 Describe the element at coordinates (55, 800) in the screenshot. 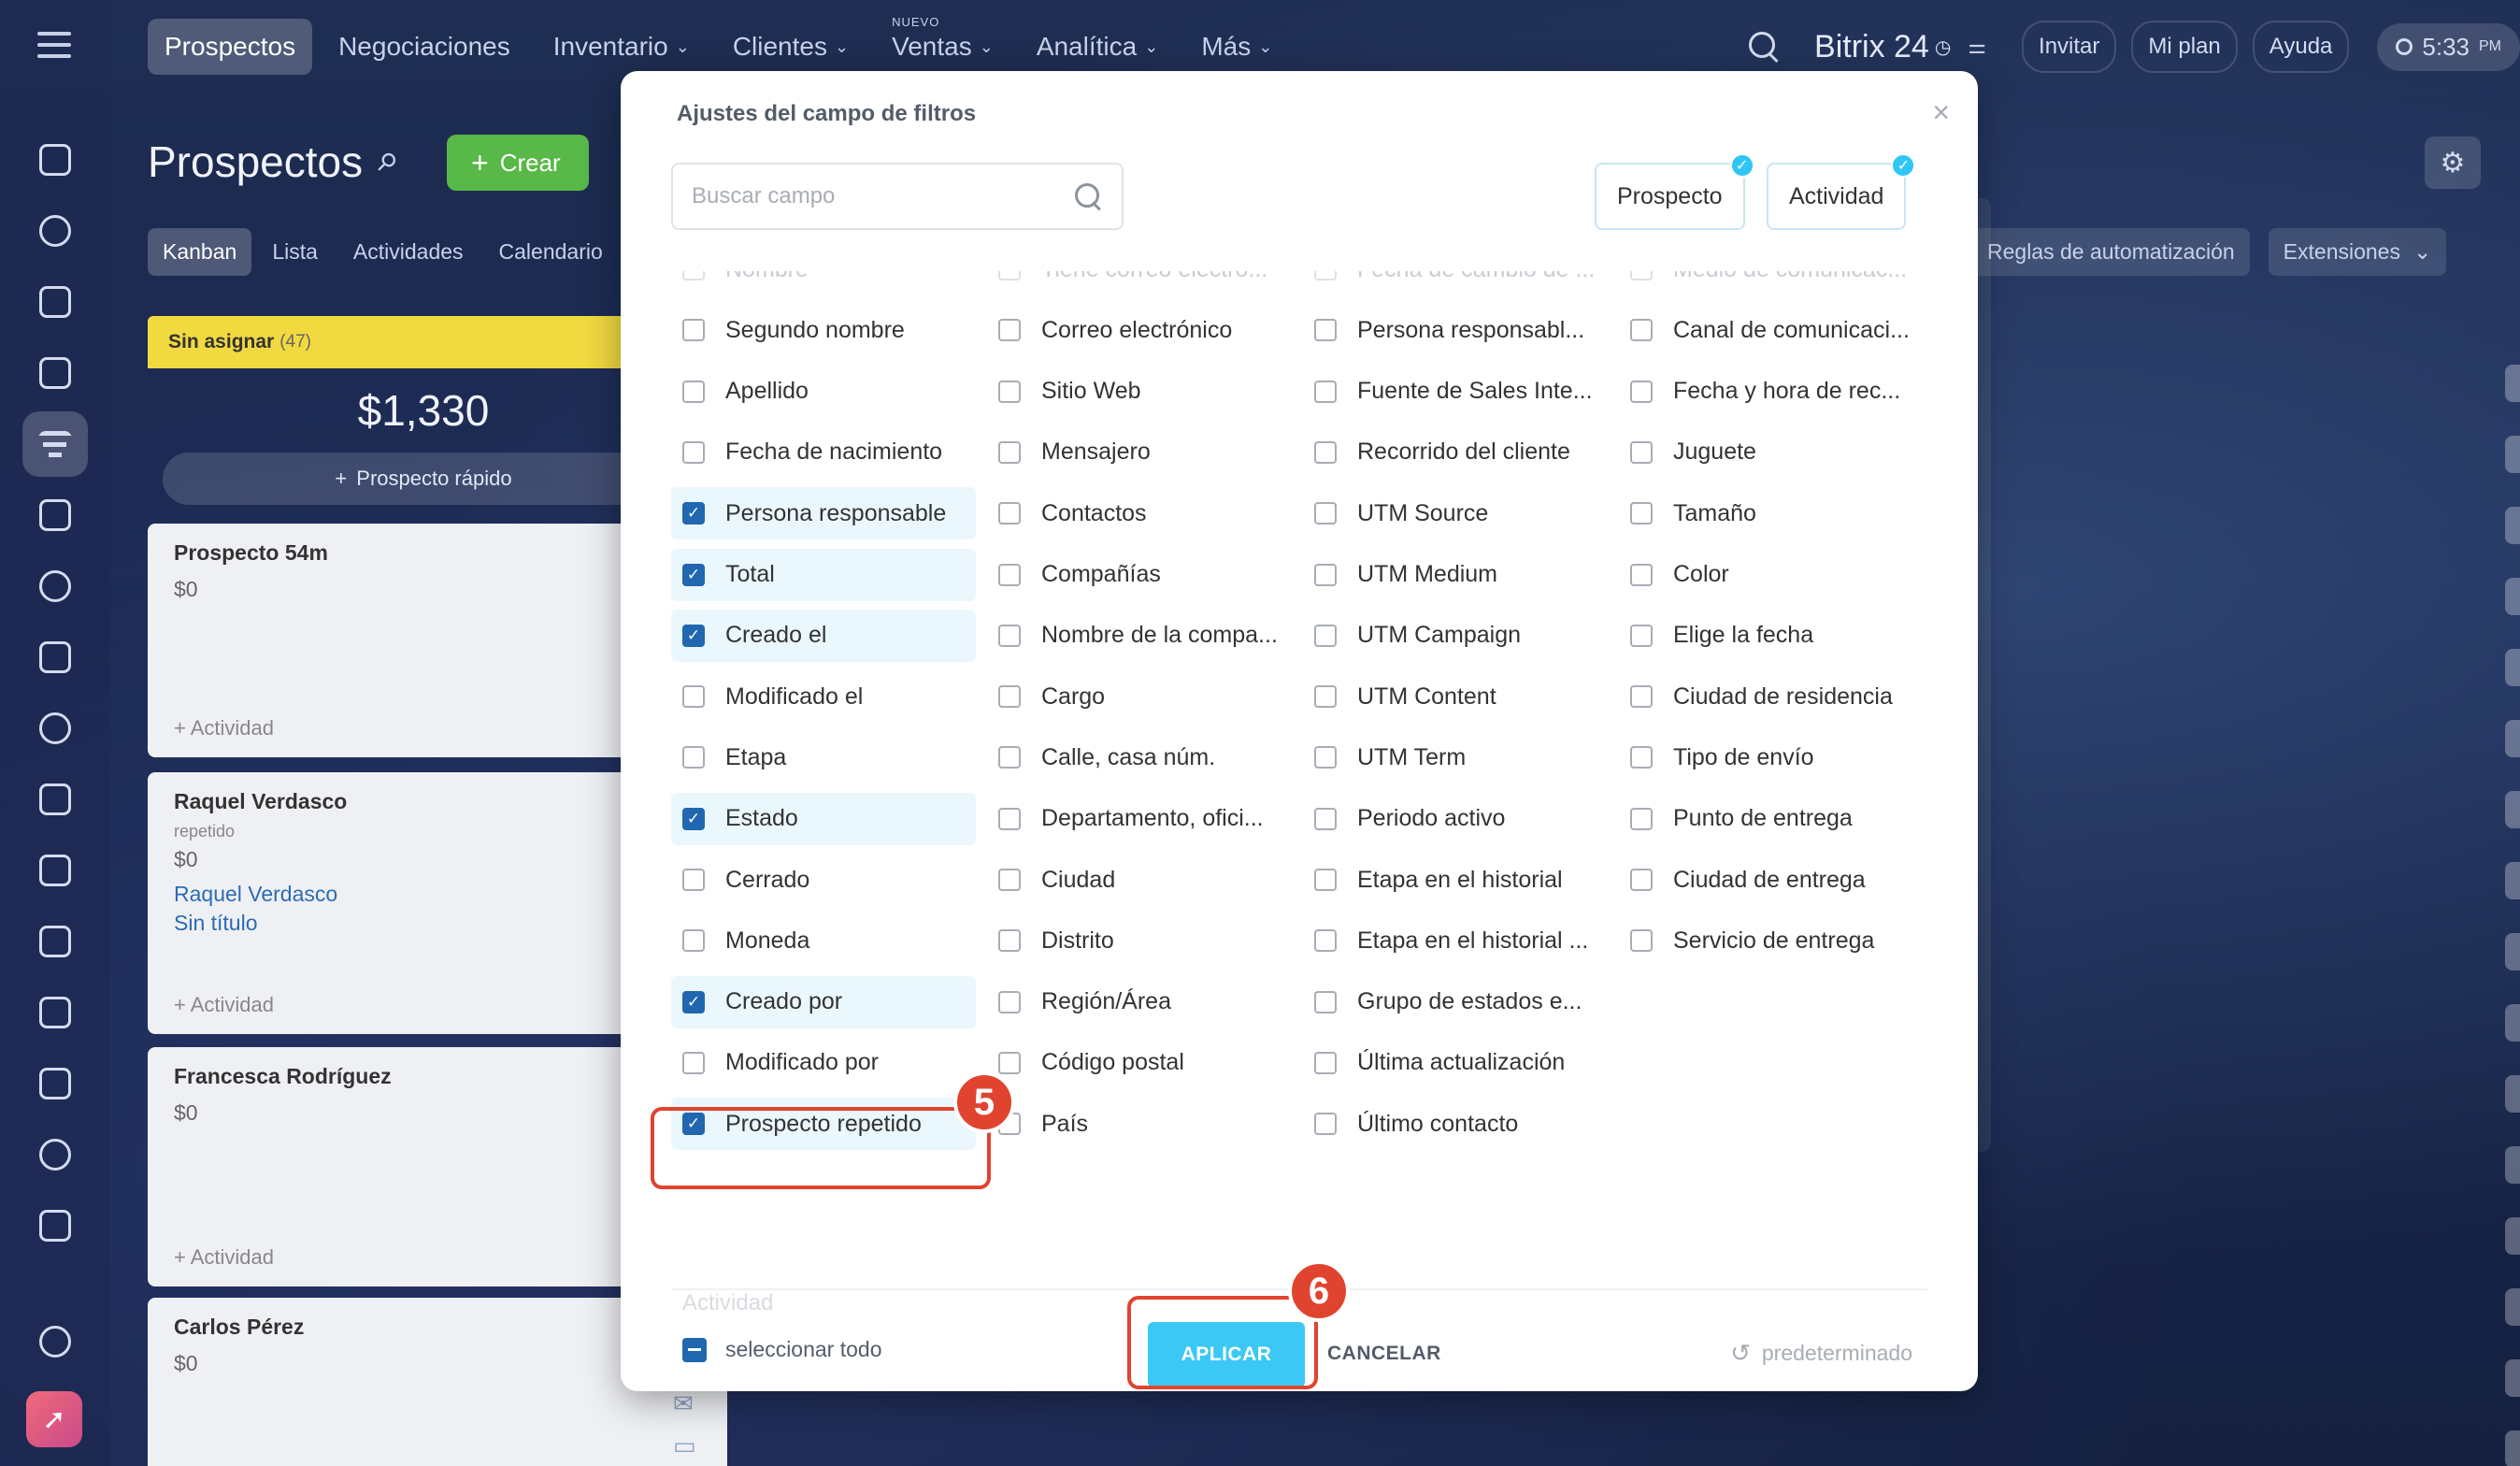

I see `documents-icon` at that location.